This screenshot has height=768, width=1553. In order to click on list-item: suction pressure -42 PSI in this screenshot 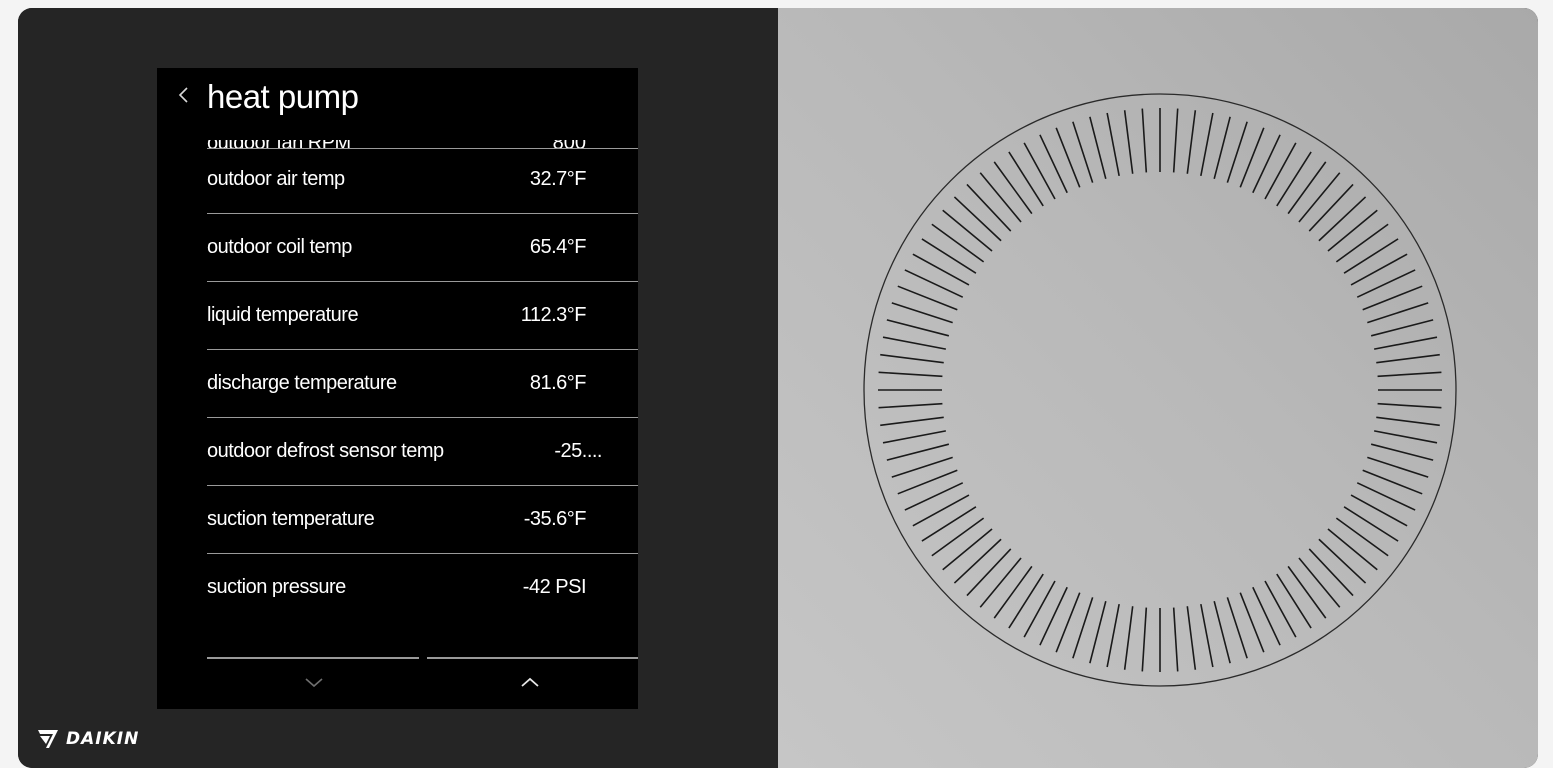, I will do `click(422, 587)`.